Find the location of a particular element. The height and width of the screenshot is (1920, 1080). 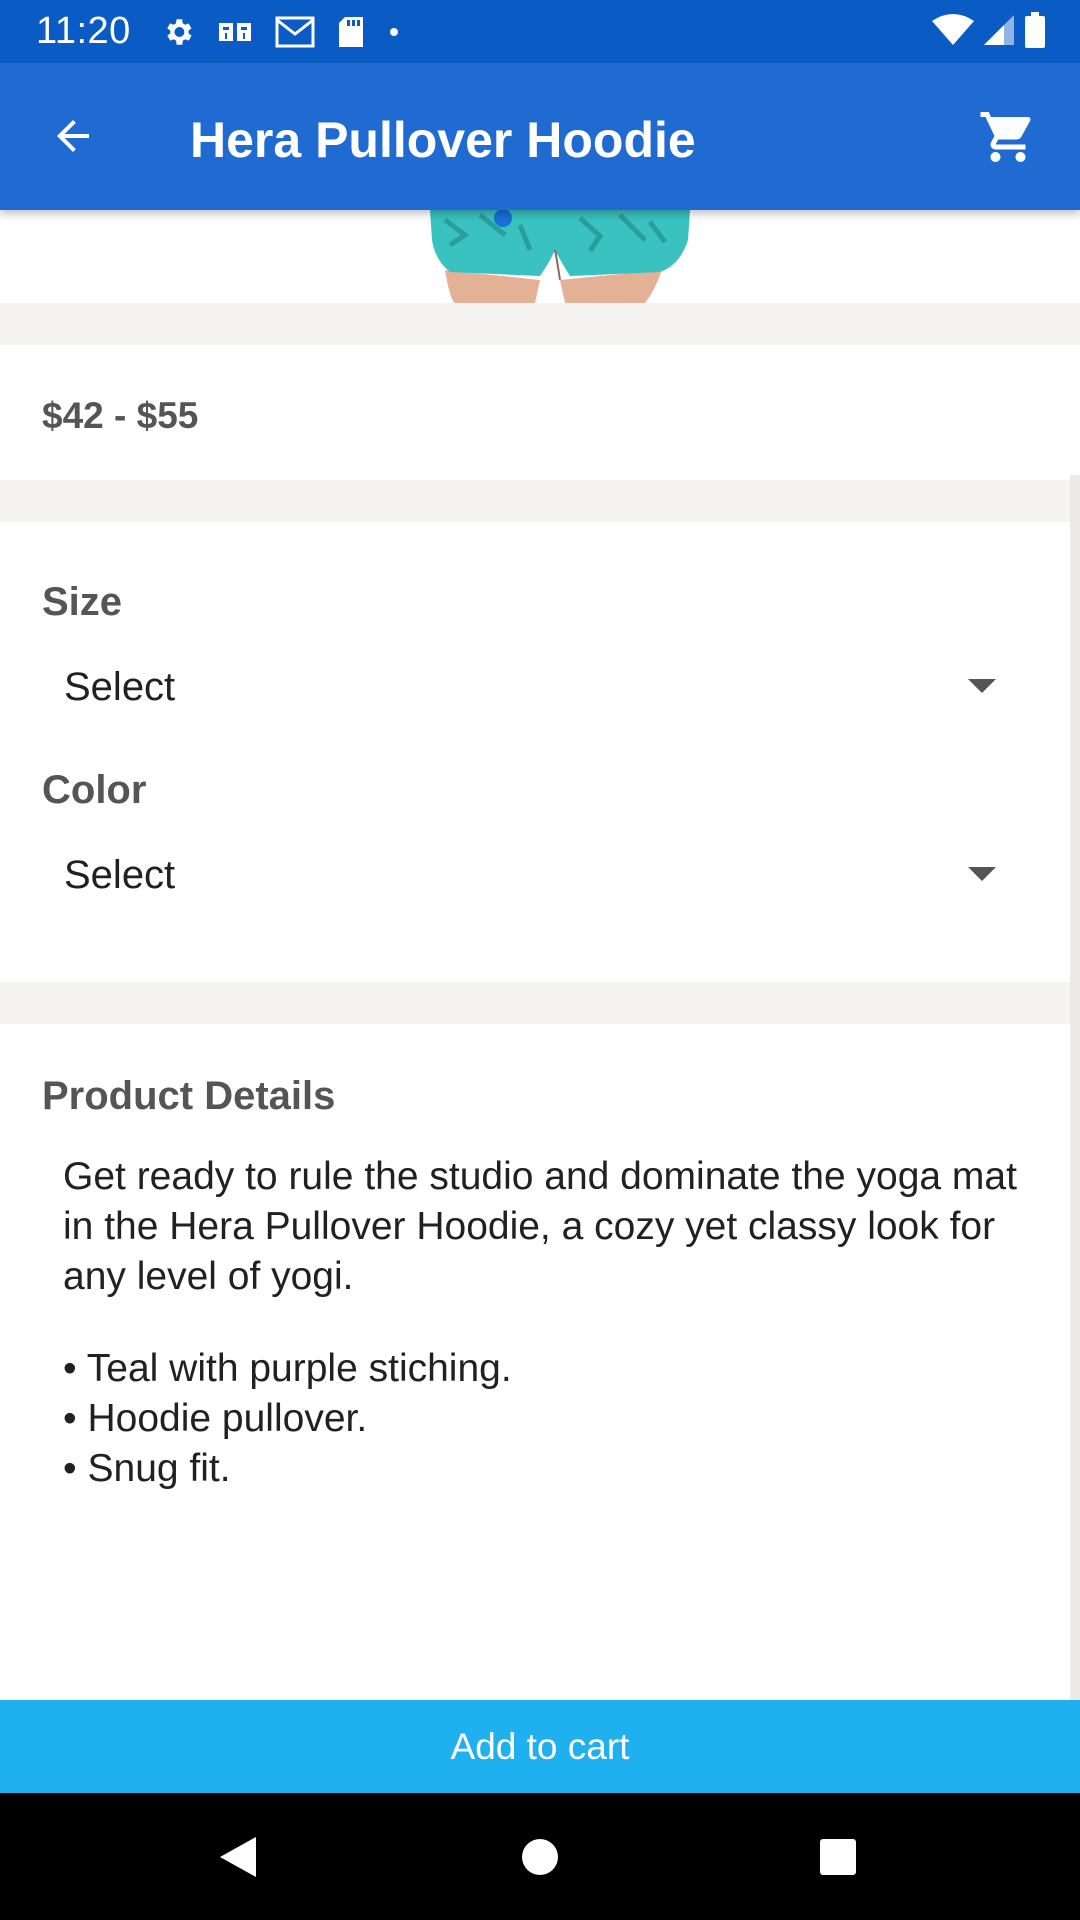

product-image is located at coordinates (540, 256).